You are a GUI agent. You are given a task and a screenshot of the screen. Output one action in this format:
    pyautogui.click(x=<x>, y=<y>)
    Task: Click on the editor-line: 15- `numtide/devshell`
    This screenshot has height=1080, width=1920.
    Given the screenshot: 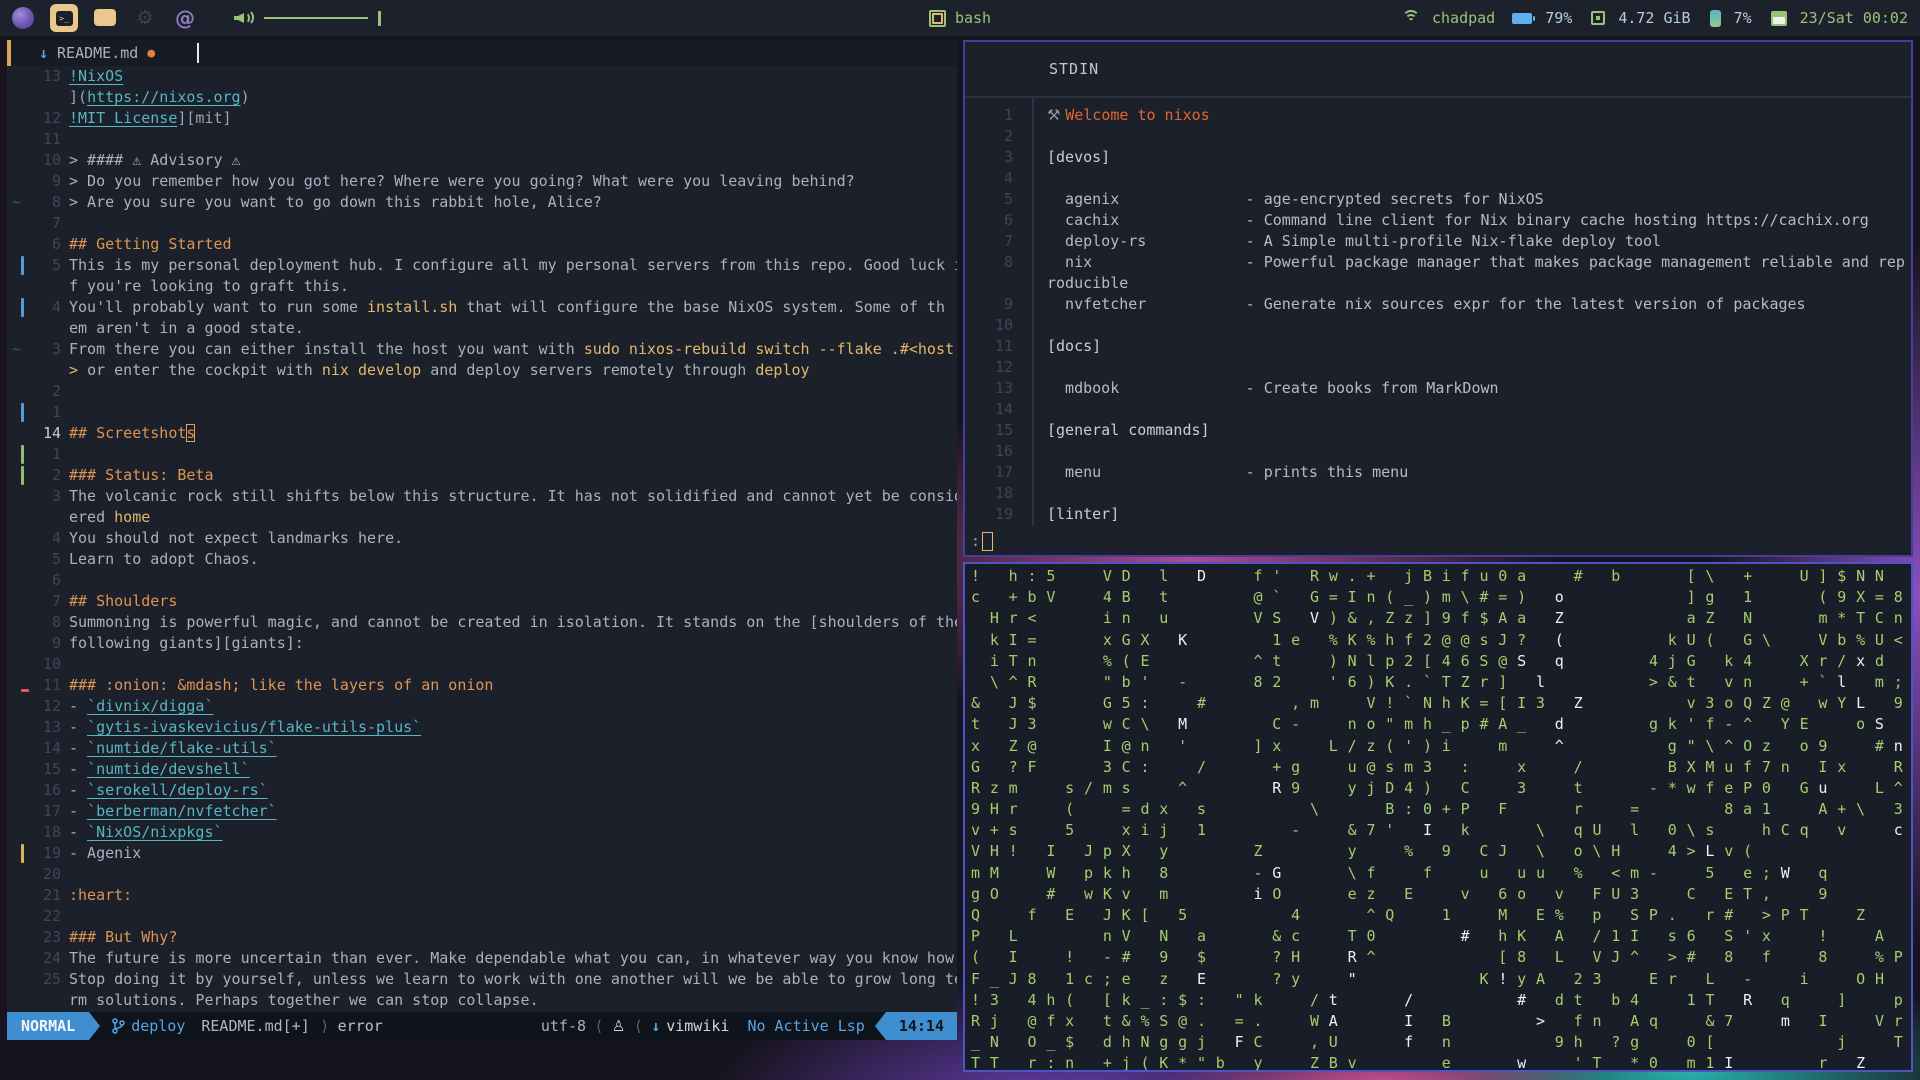 What is the action you would take?
    pyautogui.click(x=482, y=769)
    